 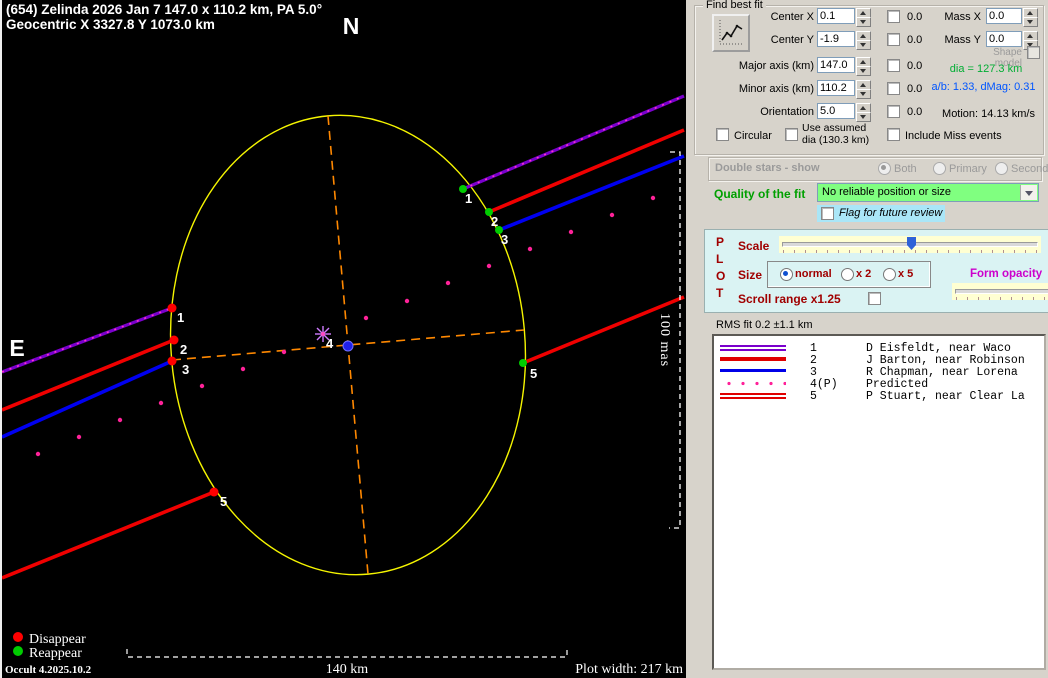 What do you see at coordinates (915, 112) in the screenshot?
I see `orientation-aux-value: 0.0` at bounding box center [915, 112].